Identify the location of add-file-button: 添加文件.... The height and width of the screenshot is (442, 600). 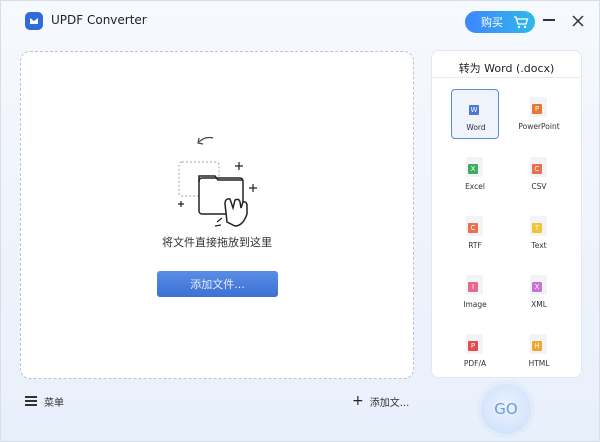
(217, 284).